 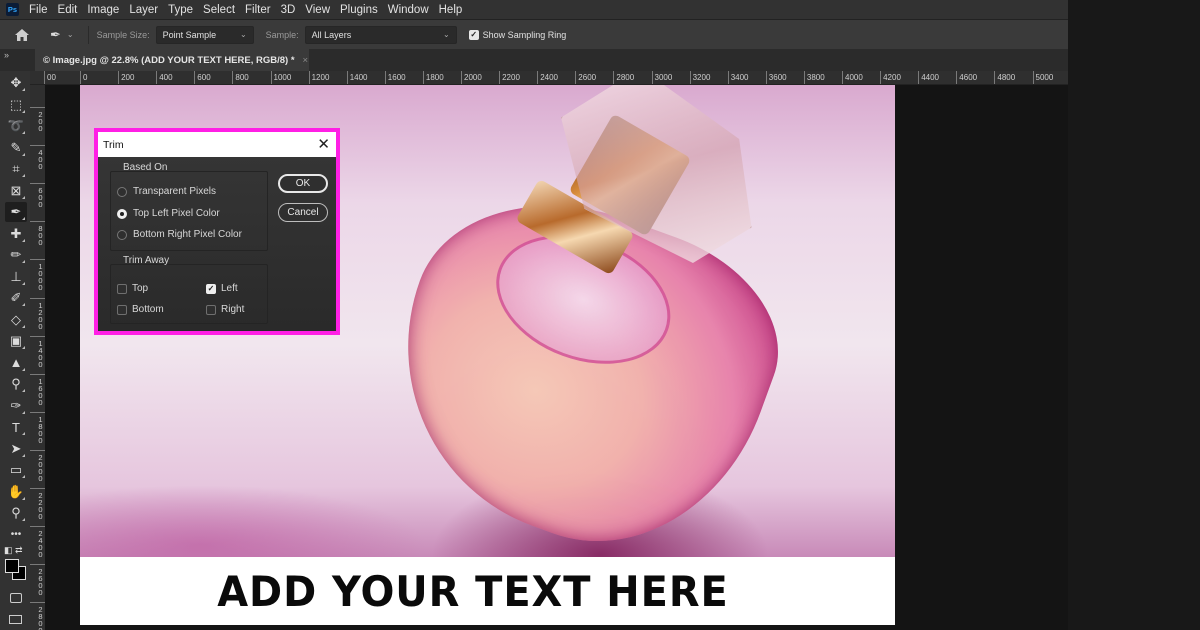 I want to click on move-tool-button: ✥, so click(x=16, y=83).